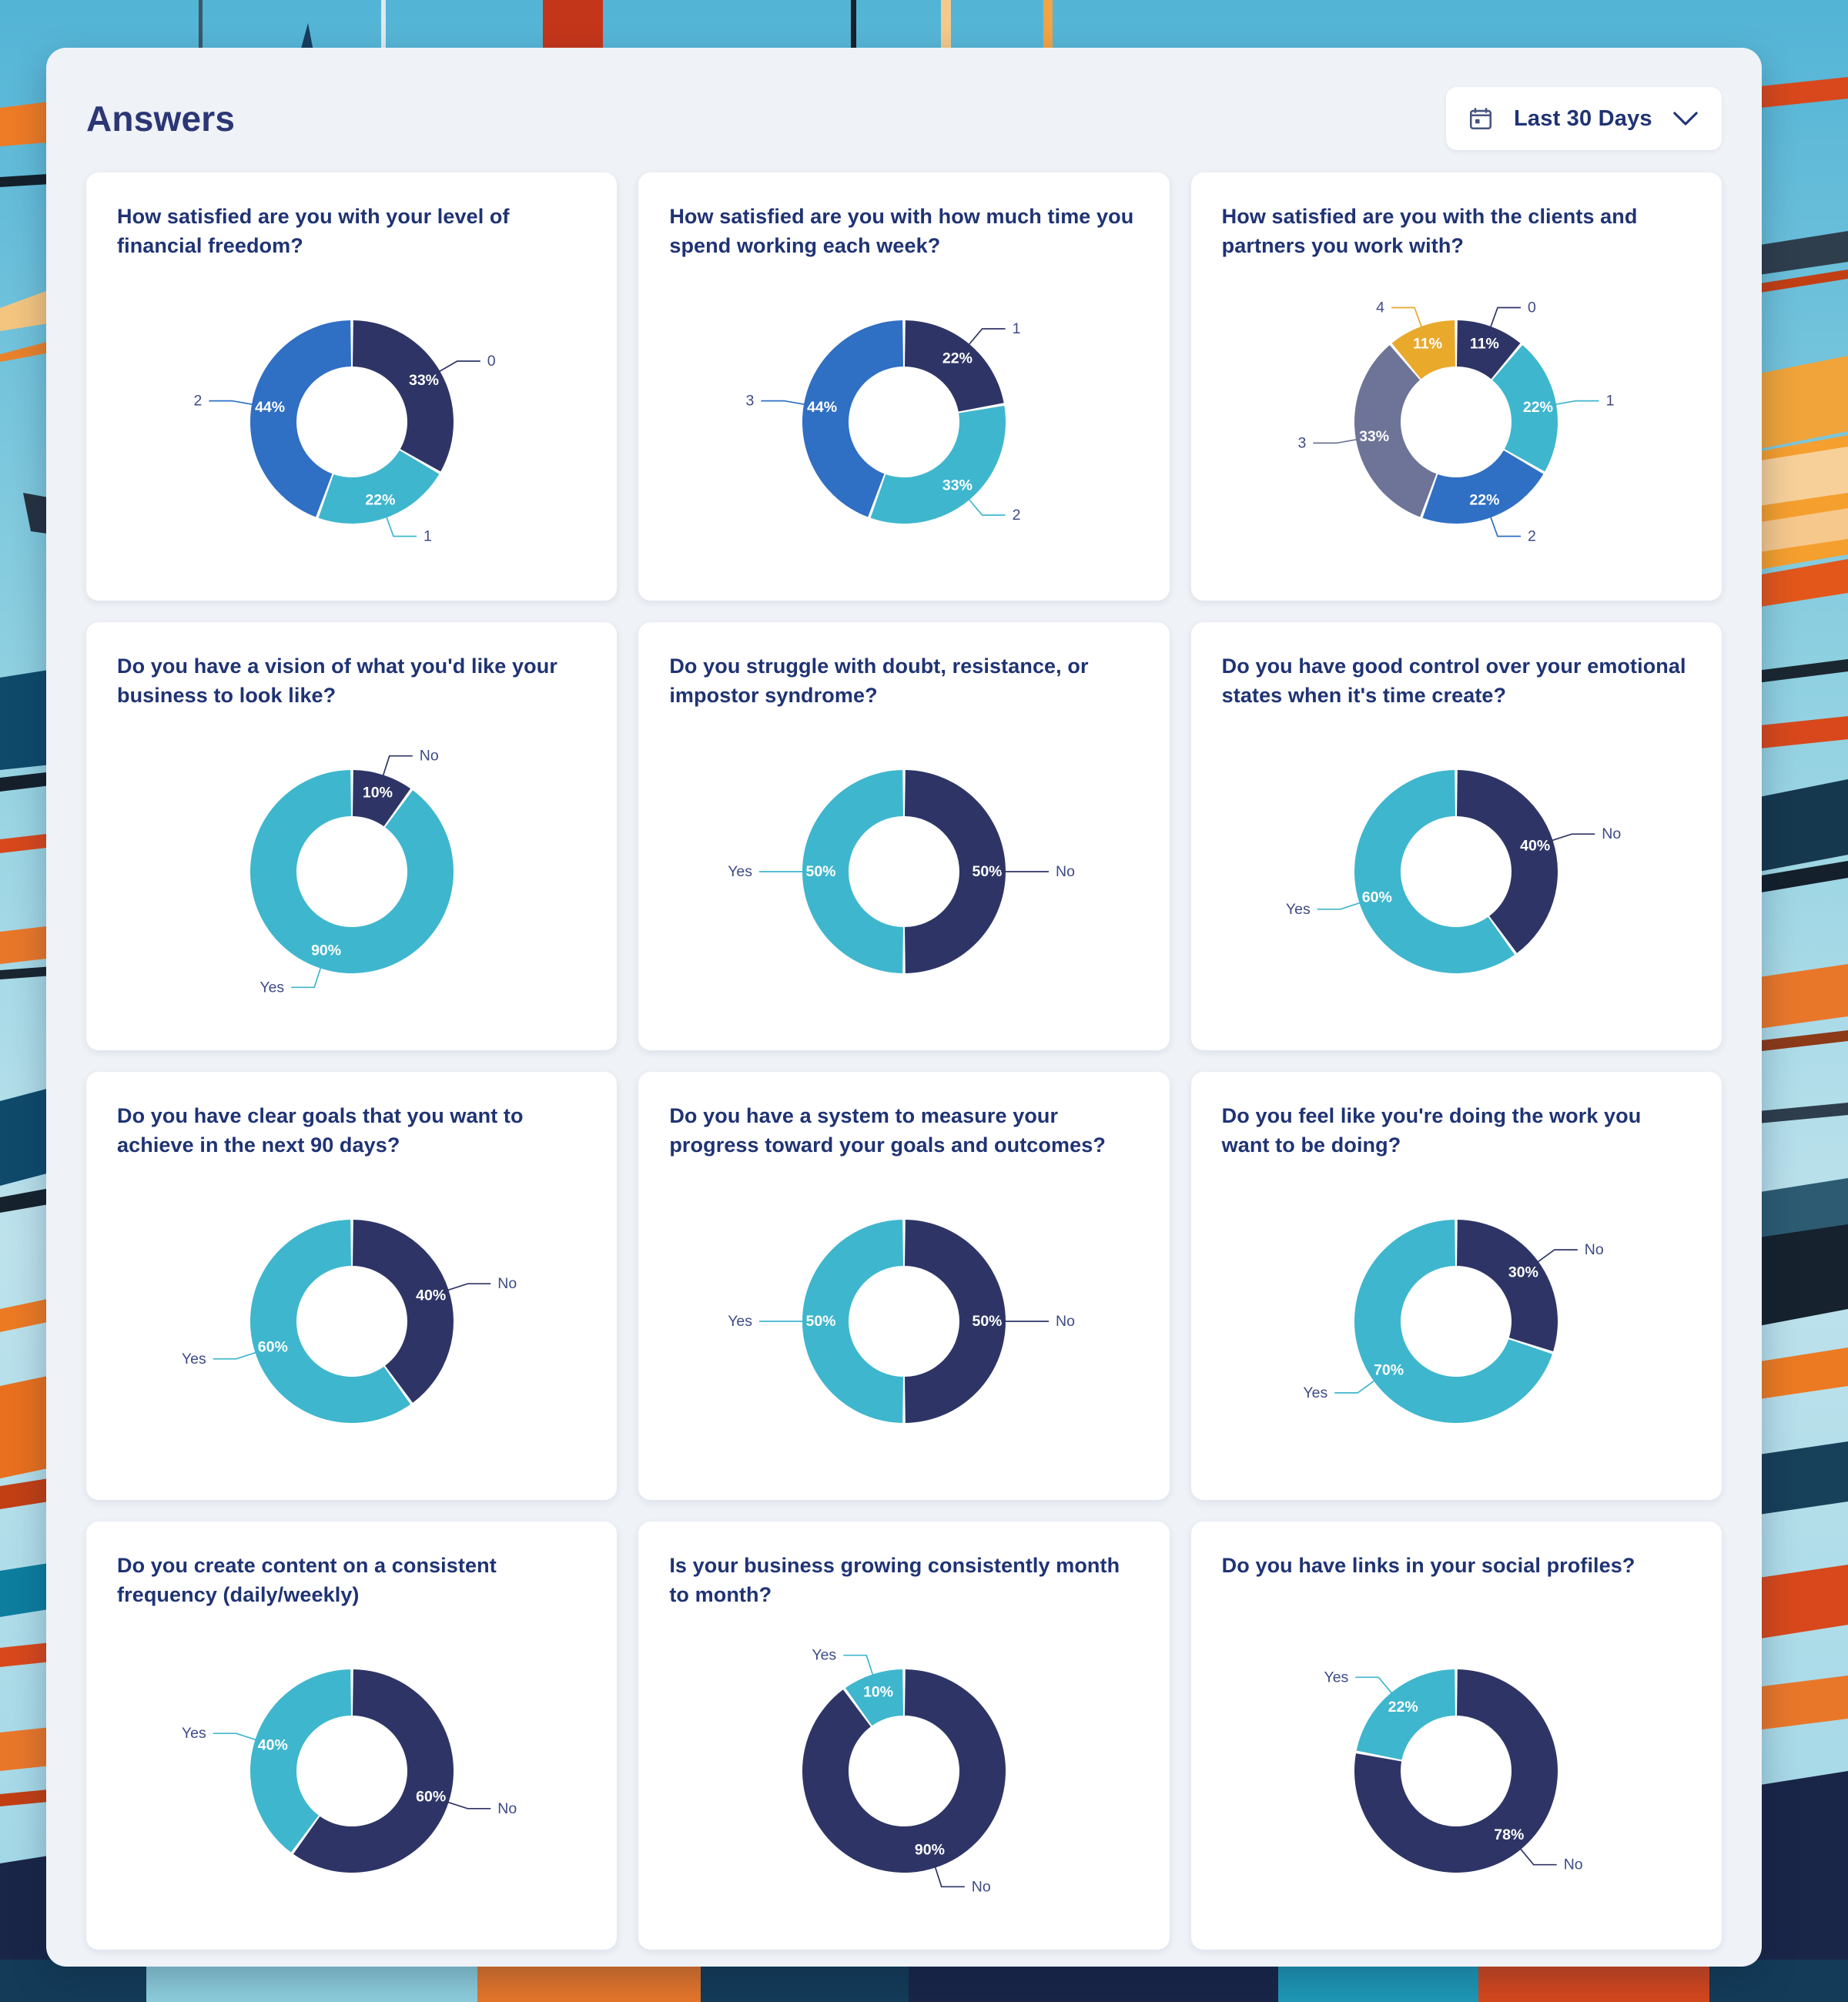 The height and width of the screenshot is (2002, 1848). What do you see at coordinates (1456, 422) in the screenshot?
I see `chart-container: 11% 22% 22% 33% 11% 0 1 2 3 4` at bounding box center [1456, 422].